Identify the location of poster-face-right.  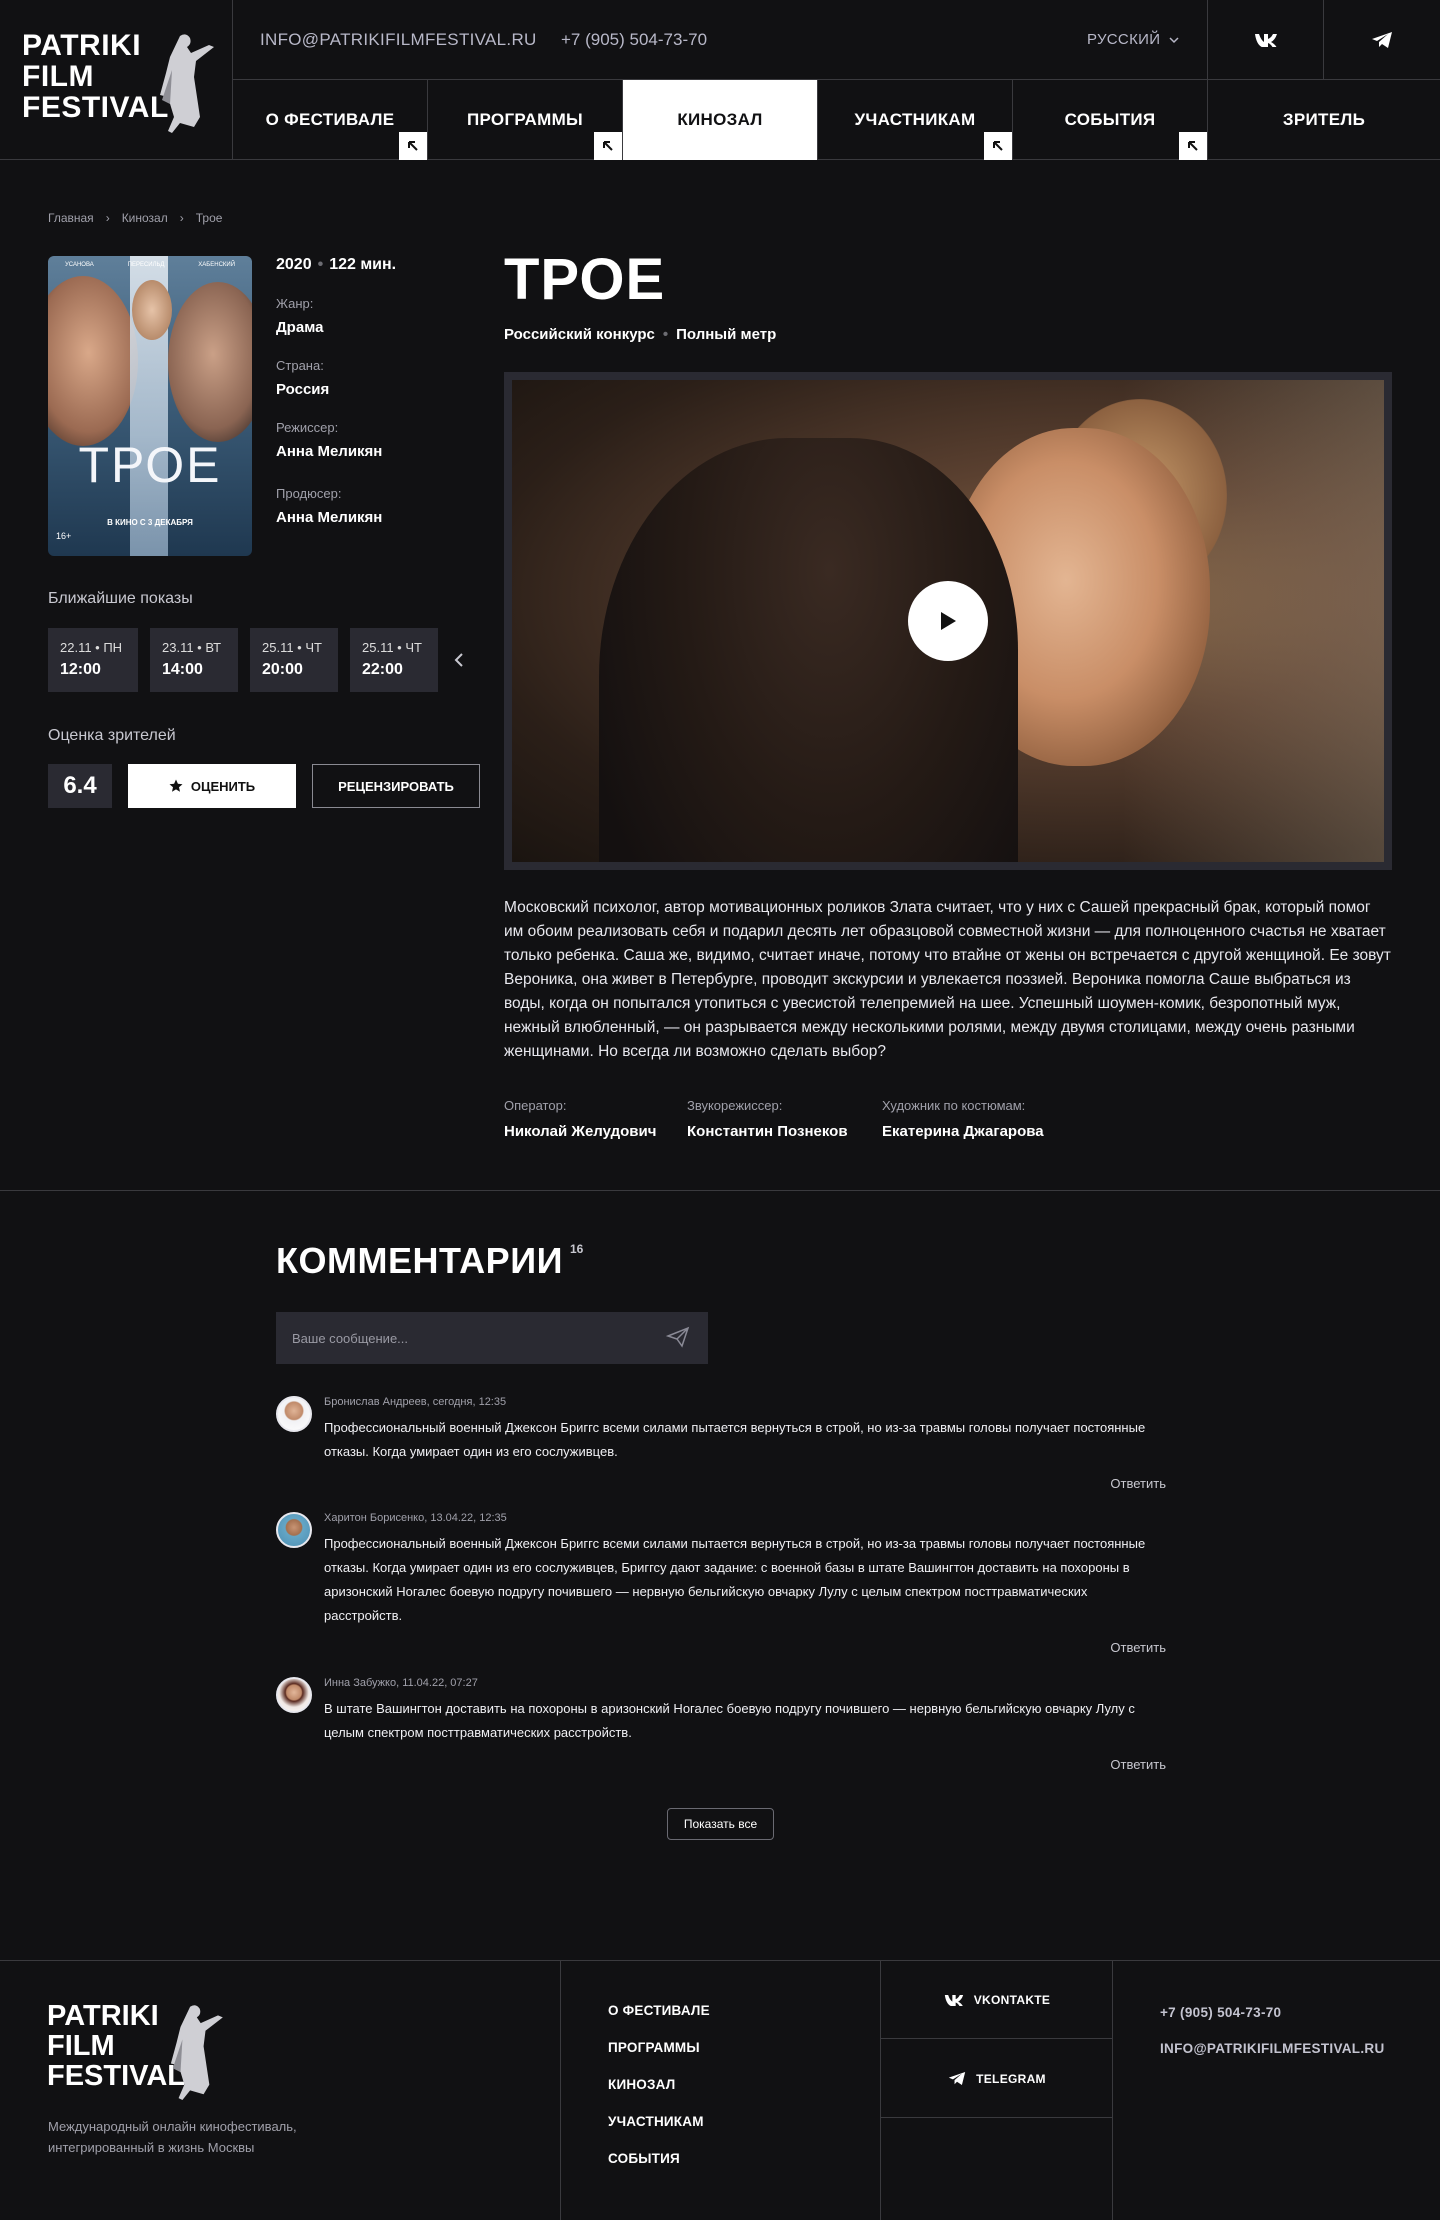
(210, 362).